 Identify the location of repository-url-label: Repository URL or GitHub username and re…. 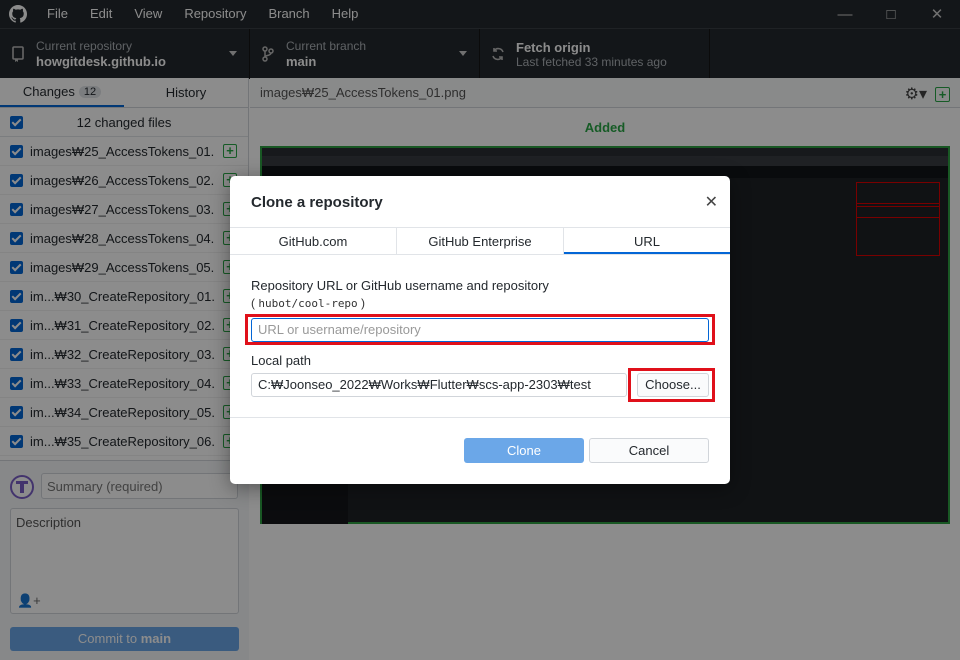
(400, 285).